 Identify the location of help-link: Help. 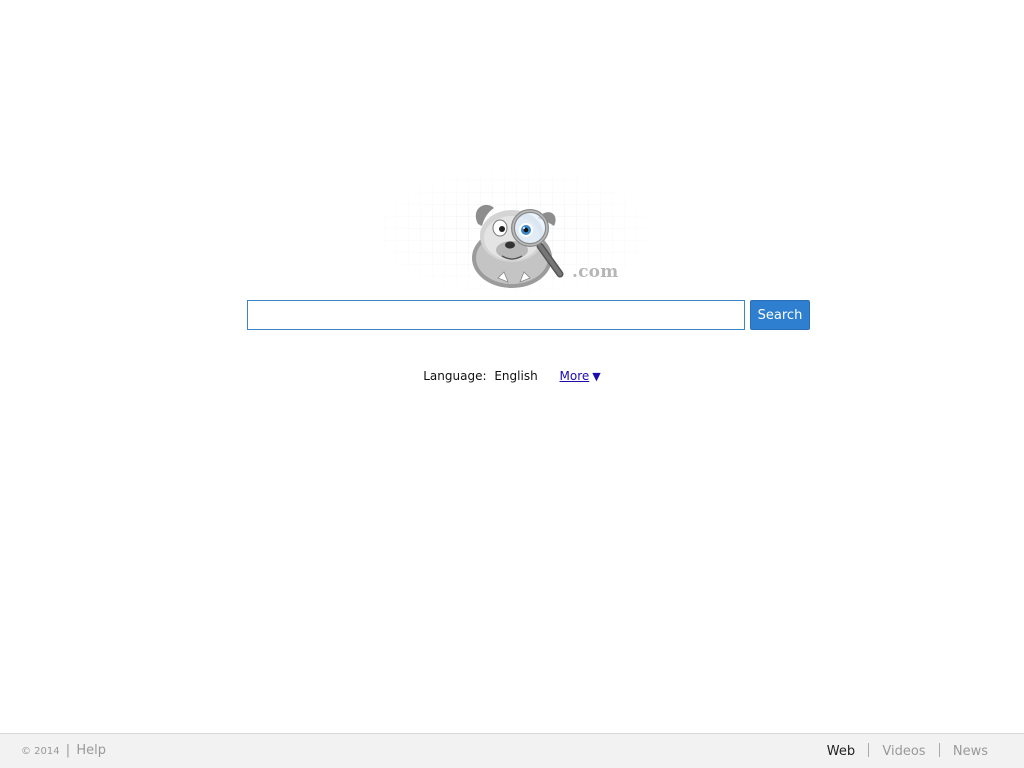
(91, 750).